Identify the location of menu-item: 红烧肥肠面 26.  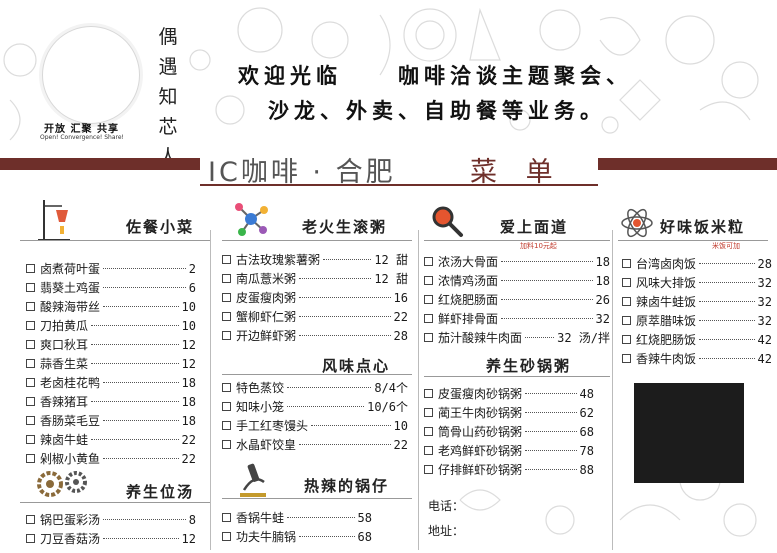
(517, 299).